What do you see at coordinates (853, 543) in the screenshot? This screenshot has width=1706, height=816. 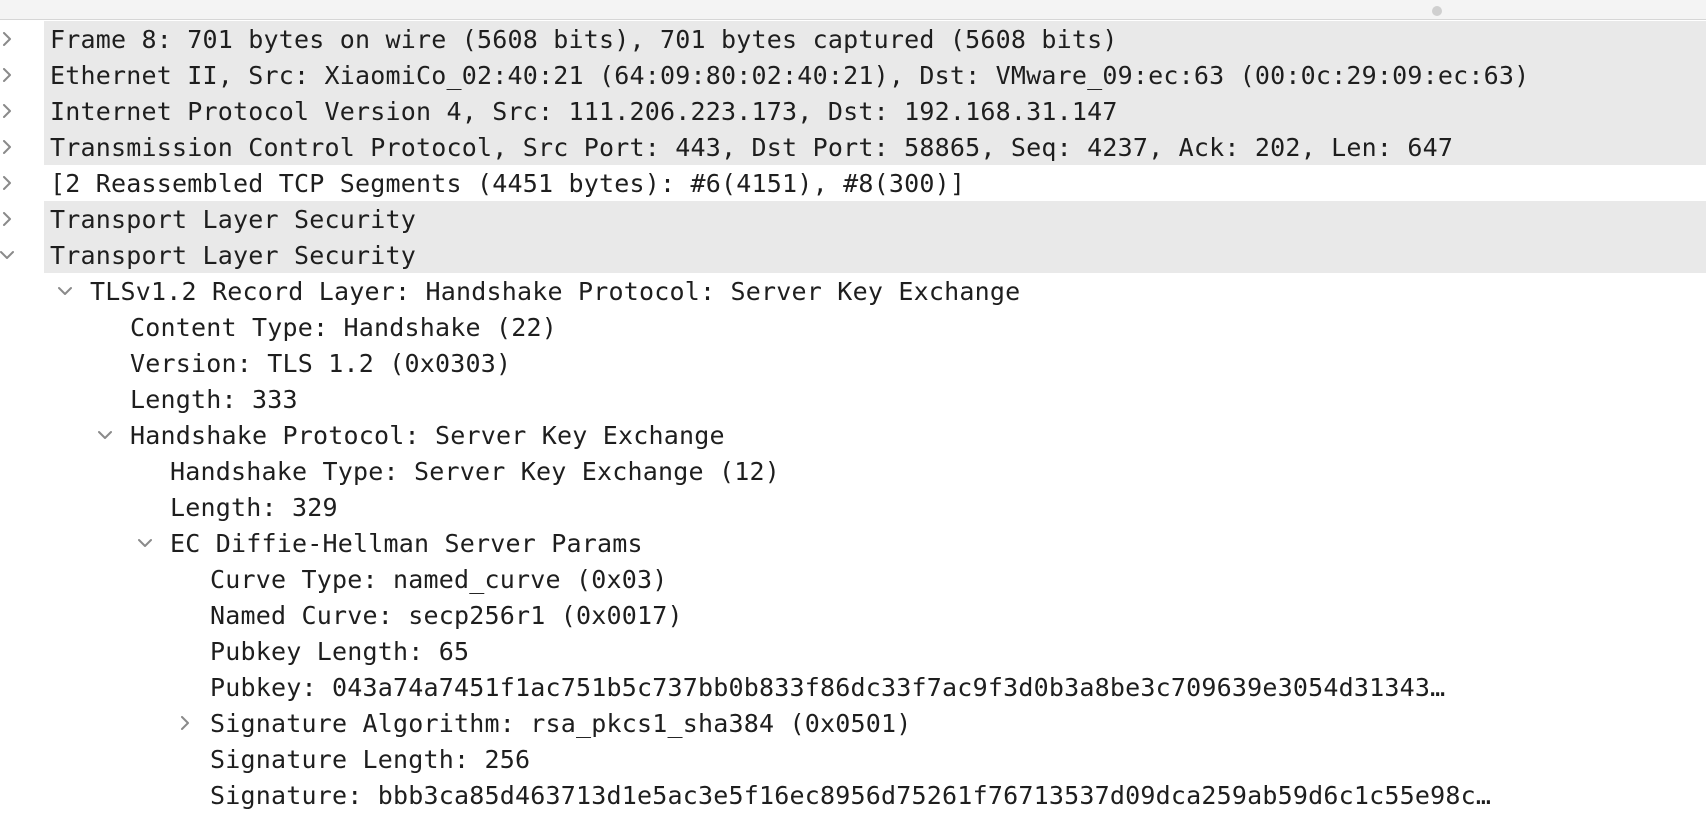 I see `tree-row-ecdh-params: EC Diffie-Hellman Server Params` at bounding box center [853, 543].